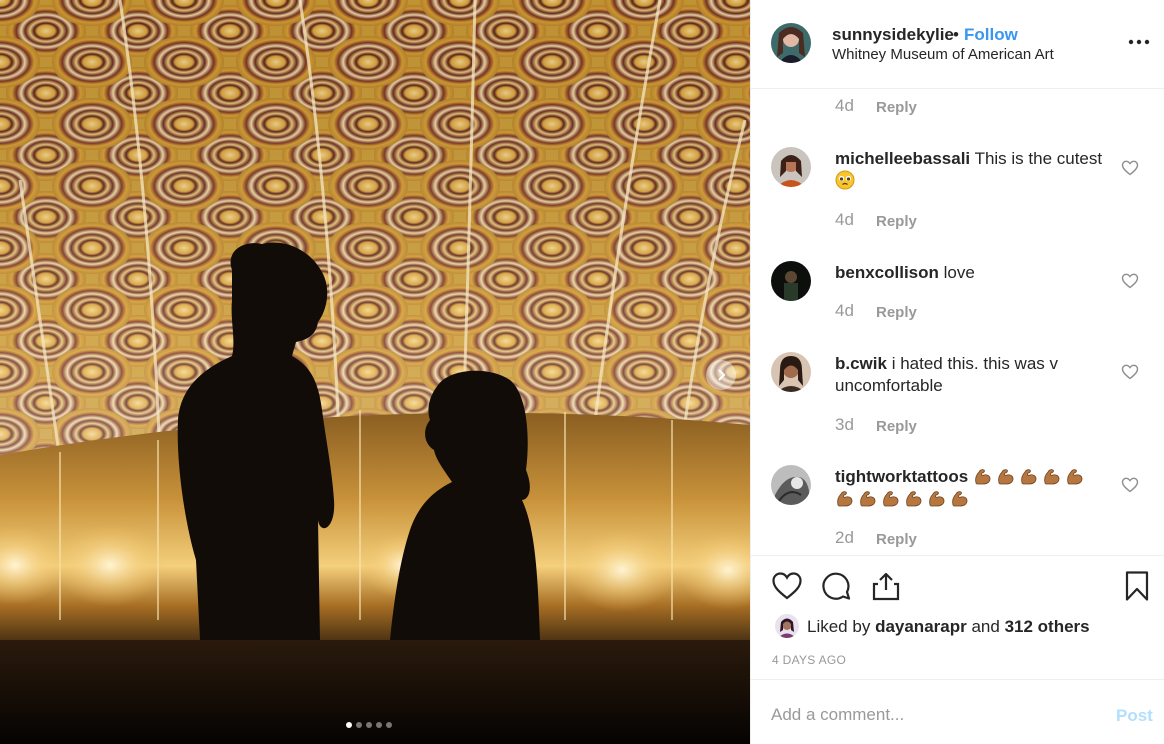 The image size is (1164, 744). I want to click on post-date: 4 DAYS AGO, so click(809, 660).